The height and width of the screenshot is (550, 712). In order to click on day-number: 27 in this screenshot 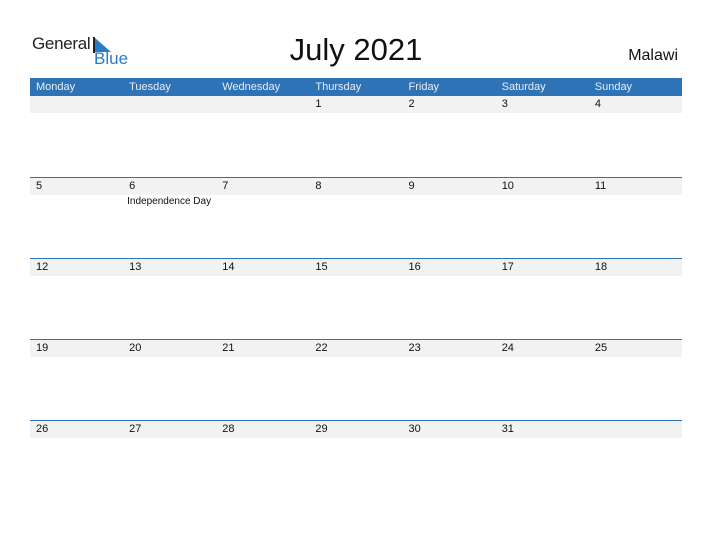, I will do `click(135, 429)`.